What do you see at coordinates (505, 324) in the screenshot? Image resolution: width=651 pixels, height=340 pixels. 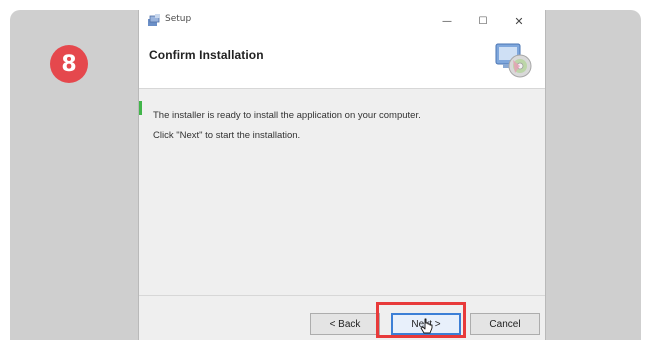 I see `cancel-button: Cancel` at bounding box center [505, 324].